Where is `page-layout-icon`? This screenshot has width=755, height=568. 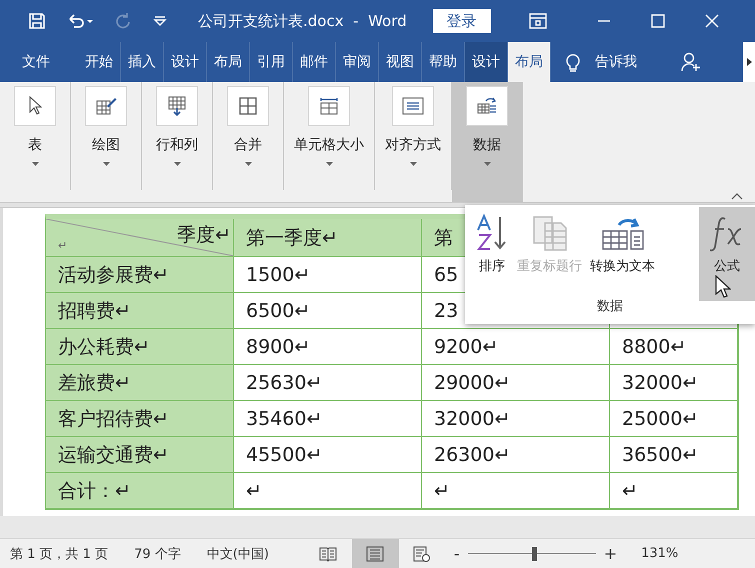
page-layout-icon is located at coordinates (375, 554).